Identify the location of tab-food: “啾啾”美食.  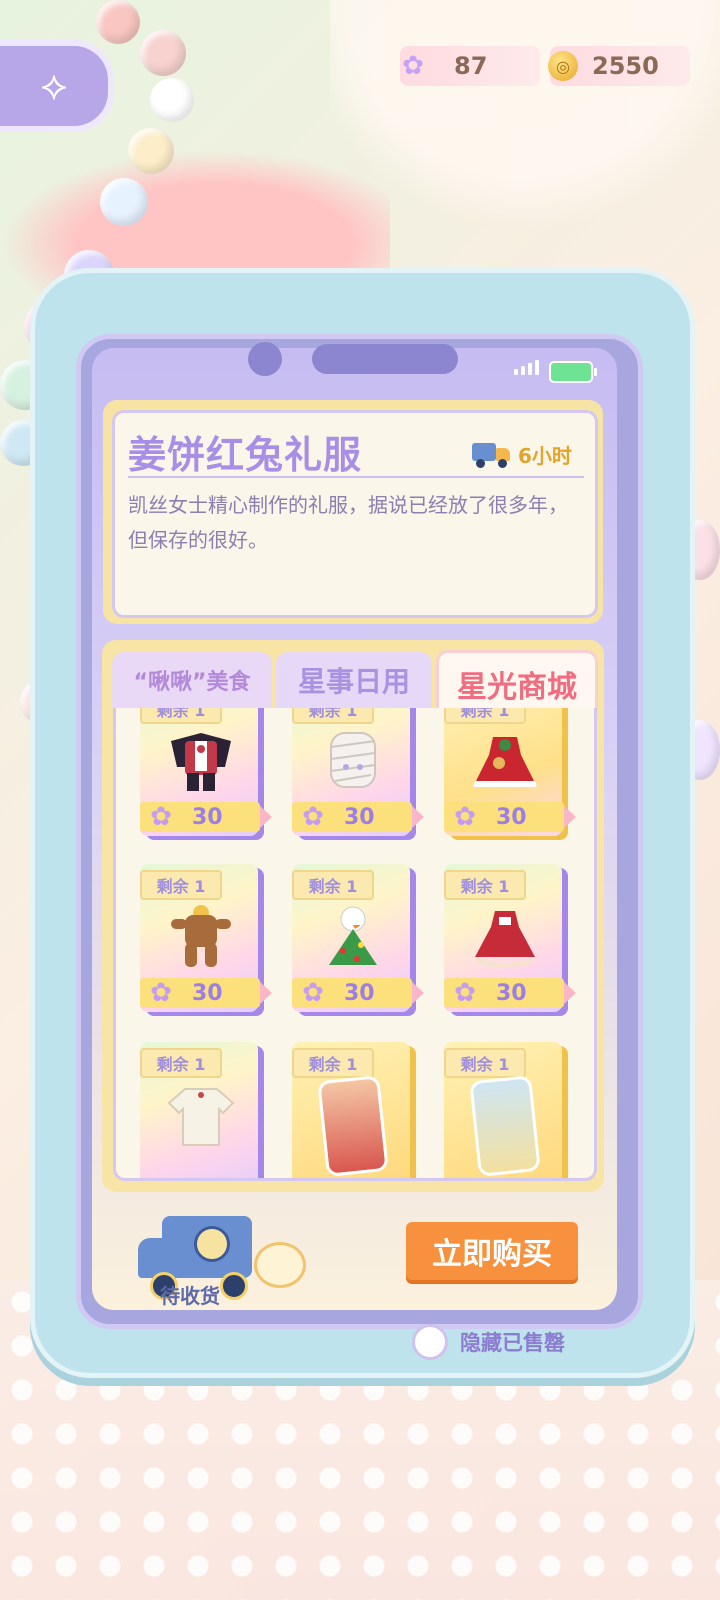
(192, 680).